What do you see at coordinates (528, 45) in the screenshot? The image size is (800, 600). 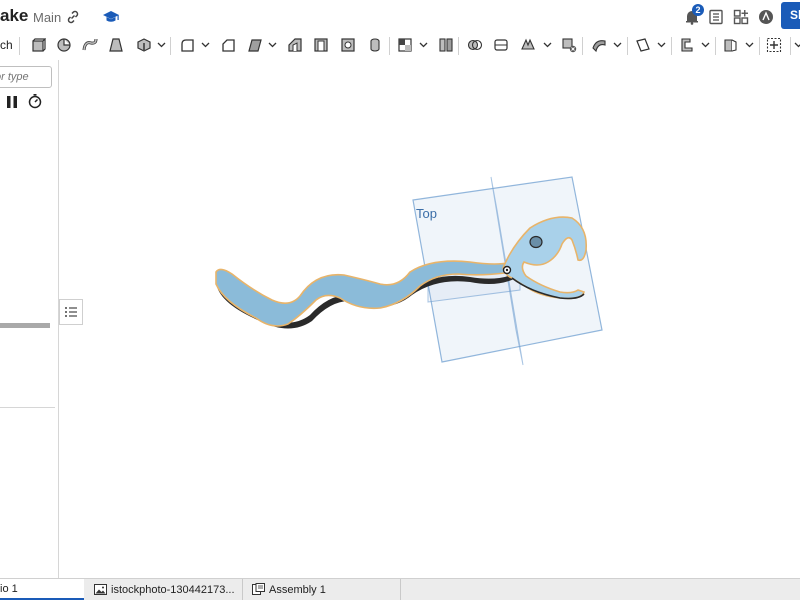 I see `mirror-icon` at bounding box center [528, 45].